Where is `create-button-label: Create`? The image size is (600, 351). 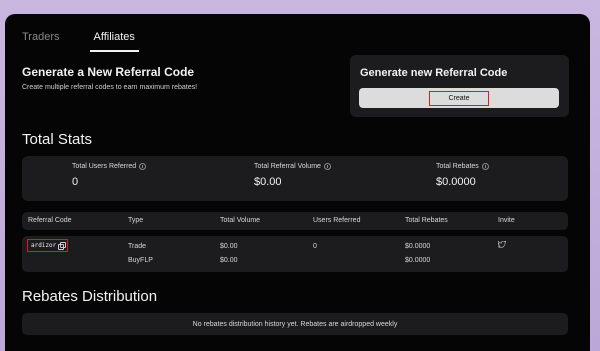
create-button-label: Create is located at coordinates (459, 98).